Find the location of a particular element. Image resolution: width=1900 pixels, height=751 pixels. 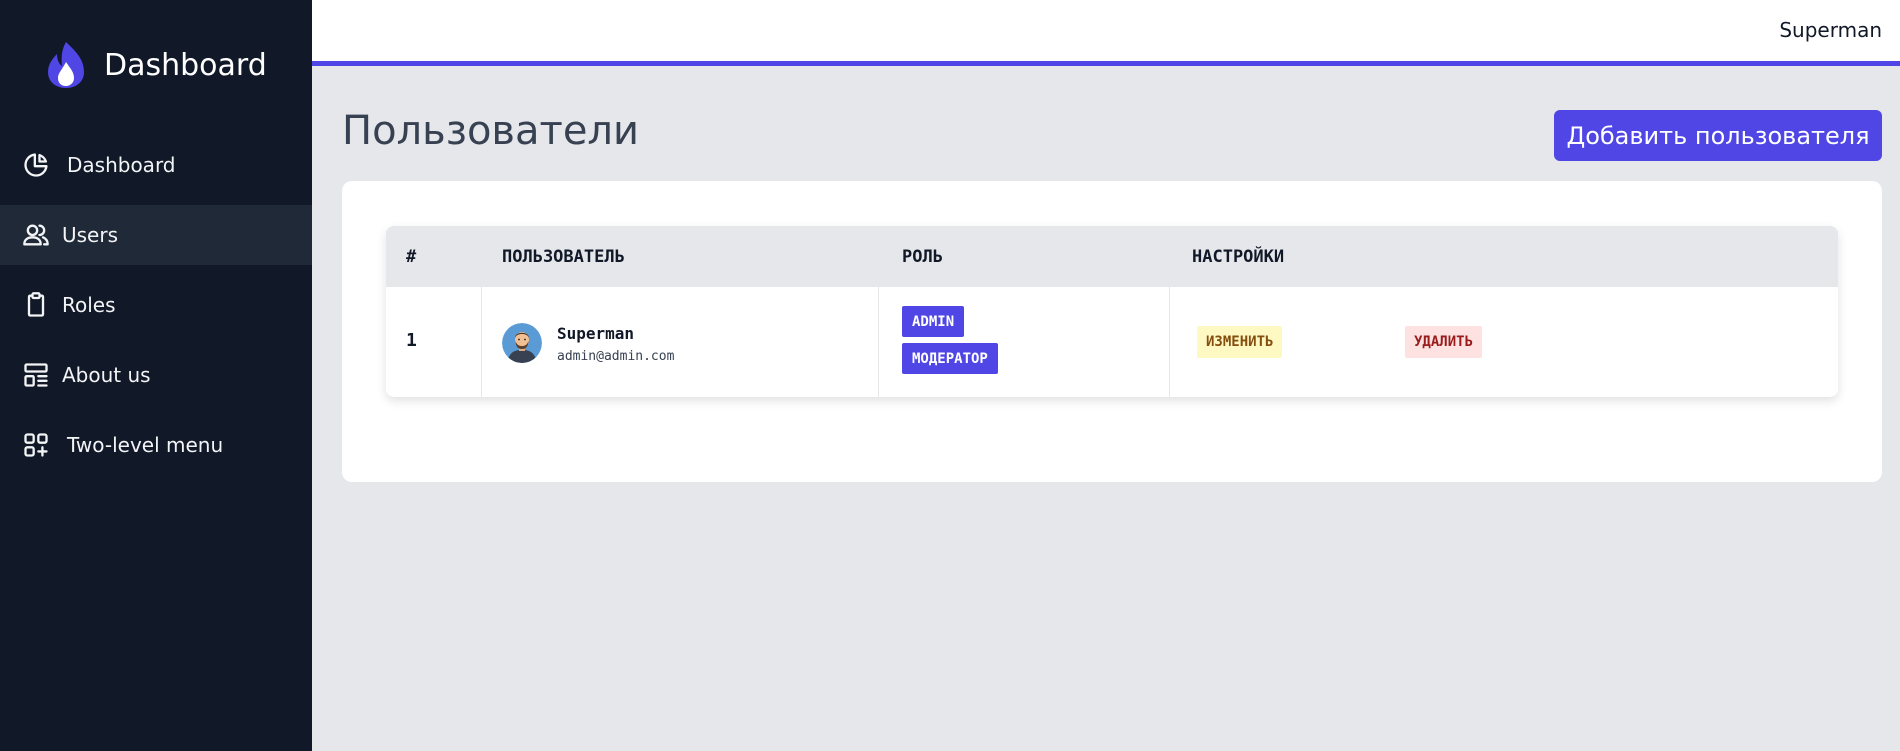

top-bar: Superman is located at coordinates (1106, 33).